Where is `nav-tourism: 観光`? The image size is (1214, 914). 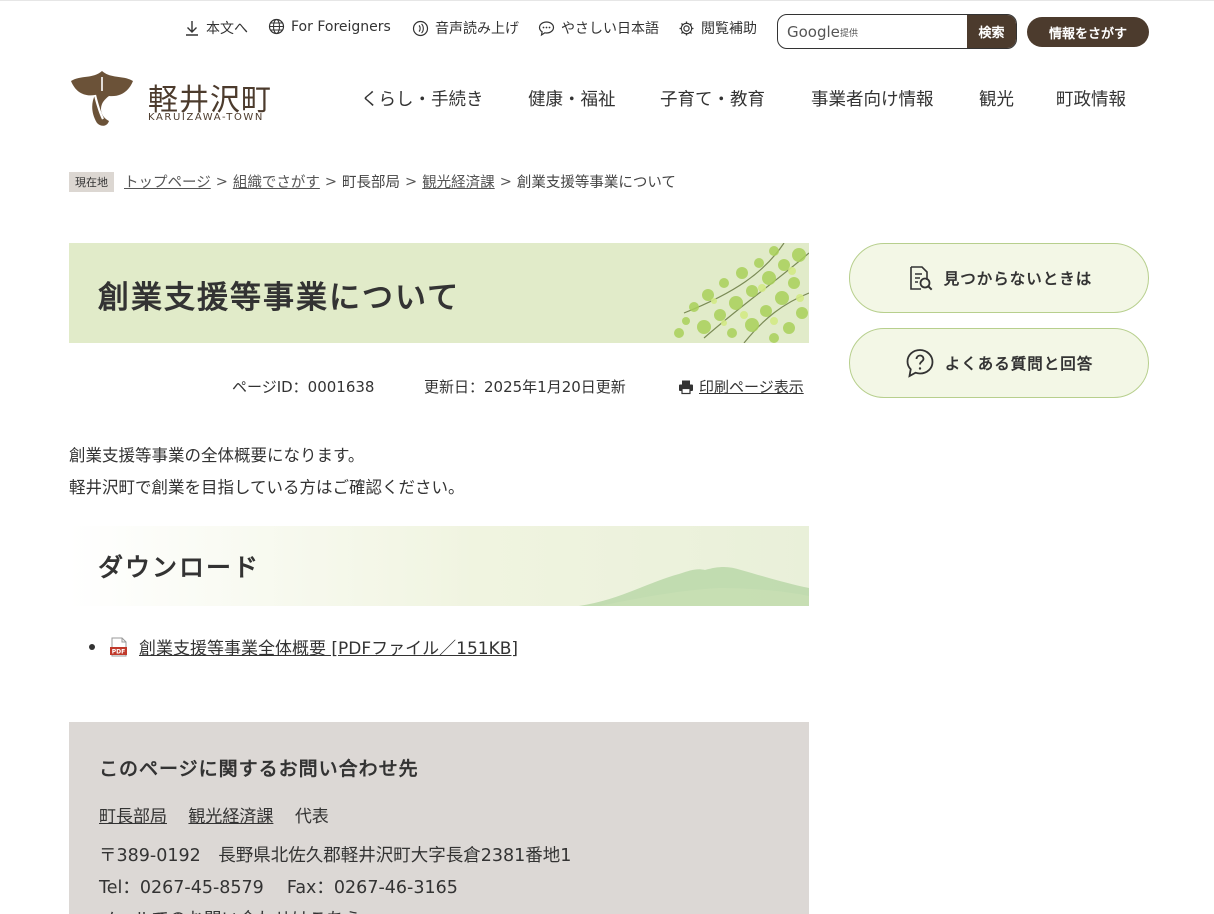
nav-tourism: 観光 is located at coordinates (996, 98).